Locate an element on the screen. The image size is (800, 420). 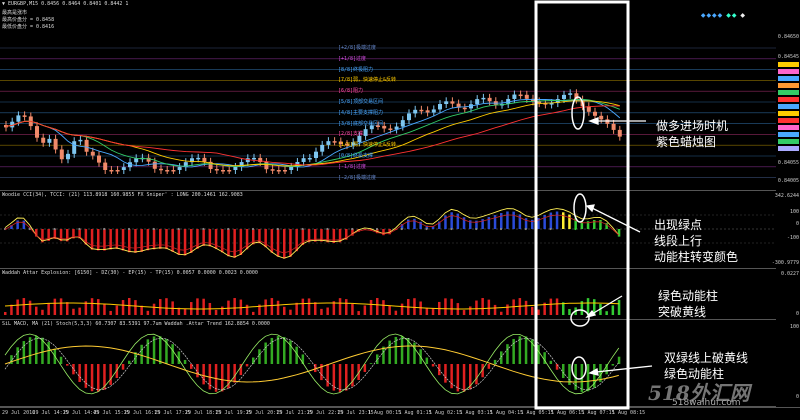
price-scale: 0.84650 0.84545 0.84055 0.84005 is located at coordinates (788, 95).